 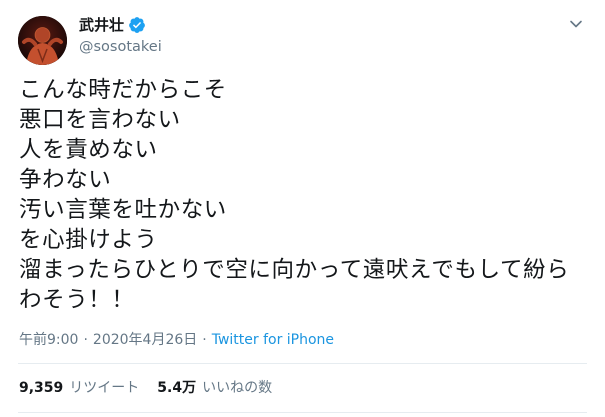 I want to click on retweets-stat: 9,359 リツイート, so click(x=79, y=388).